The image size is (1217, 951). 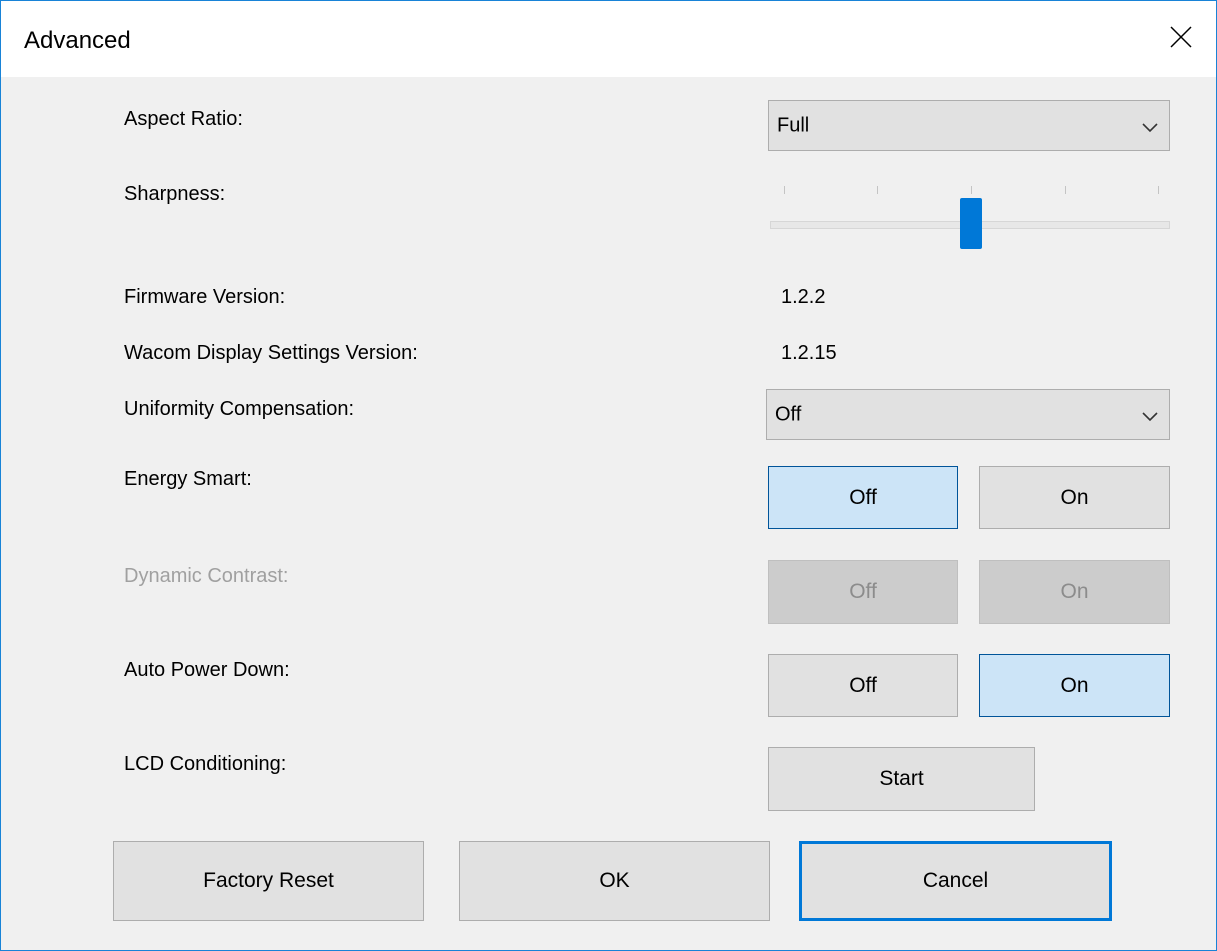 I want to click on settings-version-label: Wacom Display Settings Version:, so click(x=271, y=353).